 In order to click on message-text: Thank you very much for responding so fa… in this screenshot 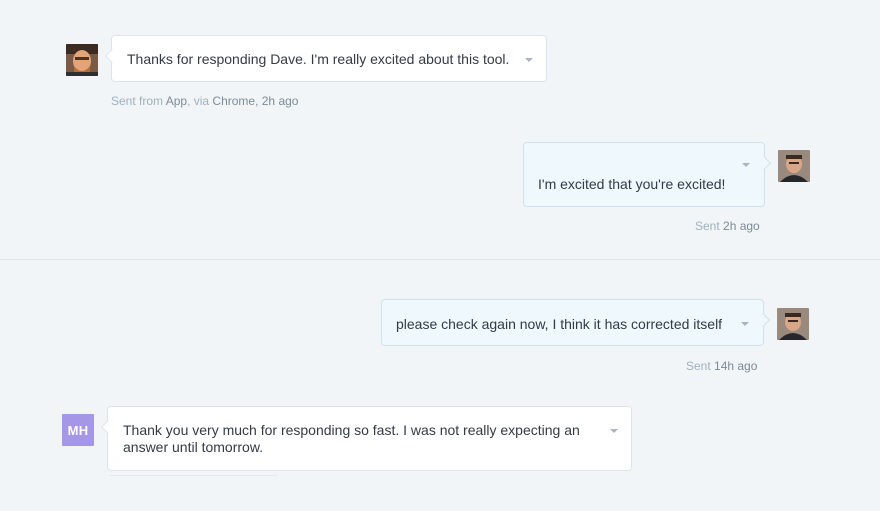, I will do `click(351, 438)`.